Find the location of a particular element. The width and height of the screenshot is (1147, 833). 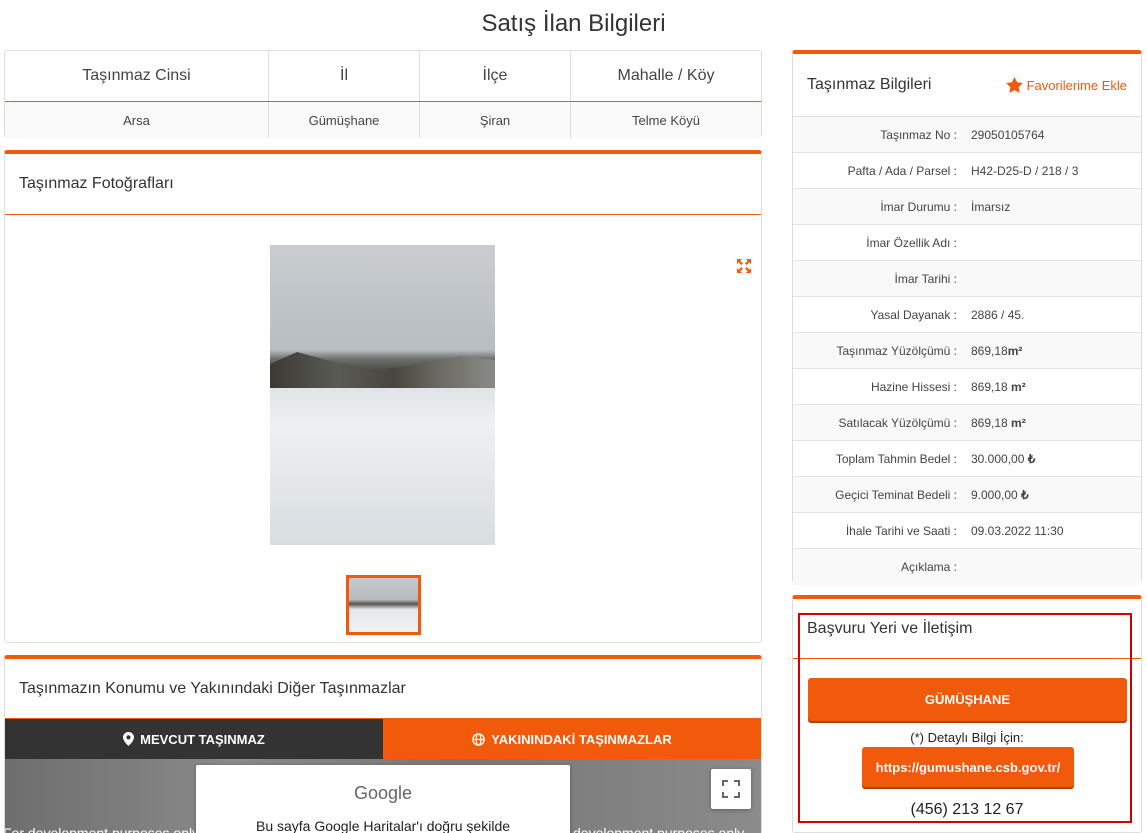

photos-panel-title: Taşınmaz Fotoğrafları is located at coordinates (383, 184).